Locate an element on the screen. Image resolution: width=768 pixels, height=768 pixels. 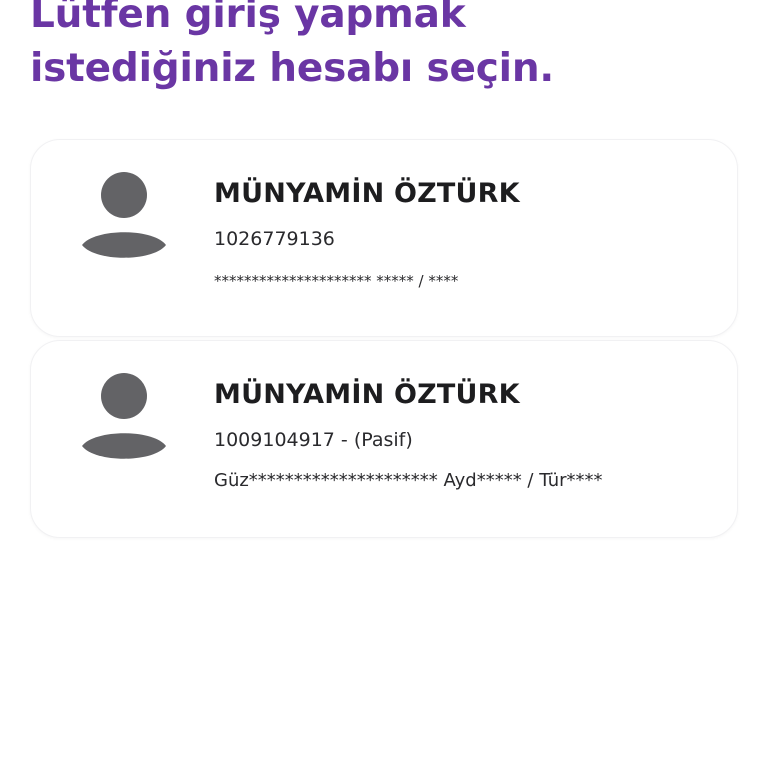
page-title-line-1: Lütfen giriş yapmak is located at coordinates (248, 18).